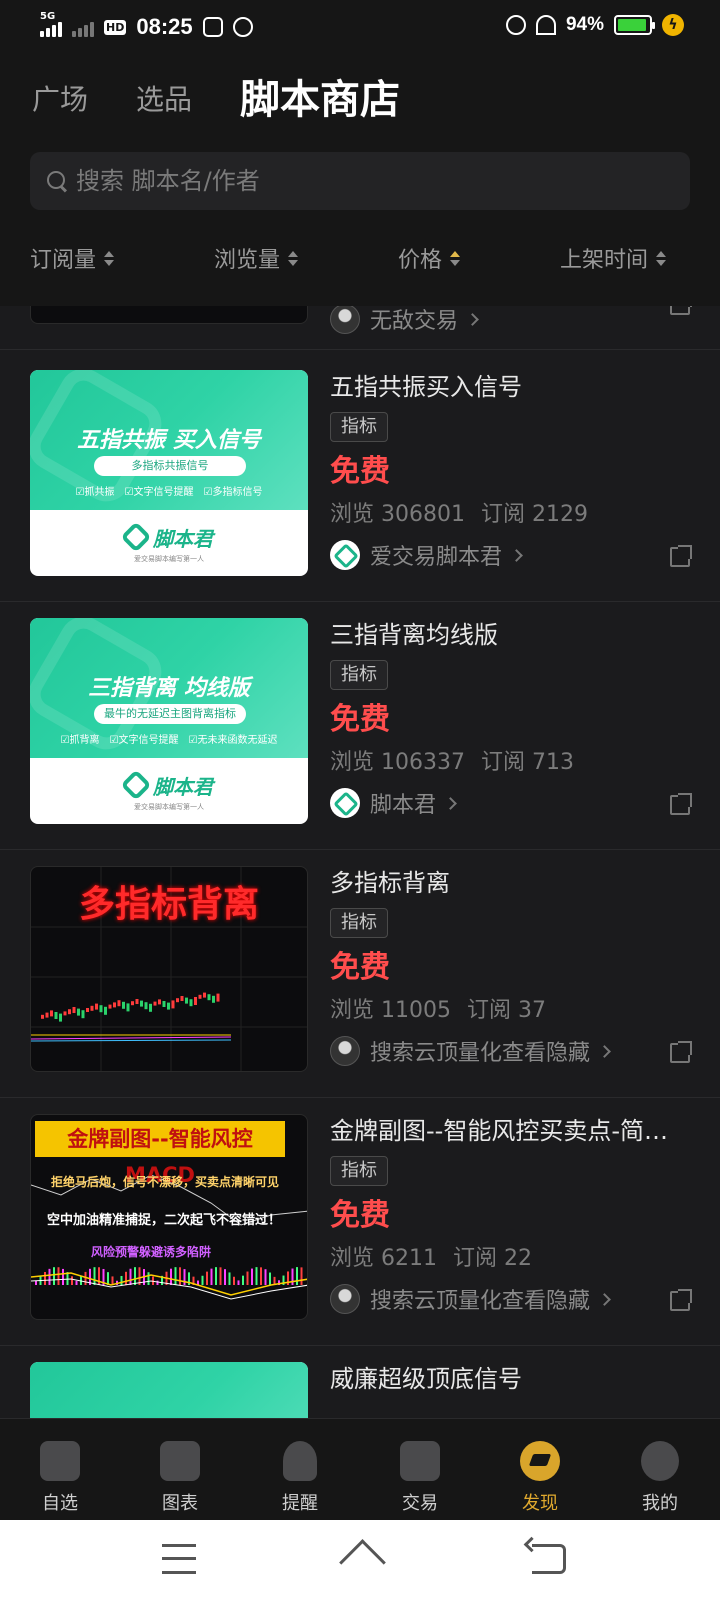 This screenshot has width=720, height=1605. Describe the element at coordinates (515, 555) in the screenshot. I see `author-link: 爱交易脚本君` at that location.